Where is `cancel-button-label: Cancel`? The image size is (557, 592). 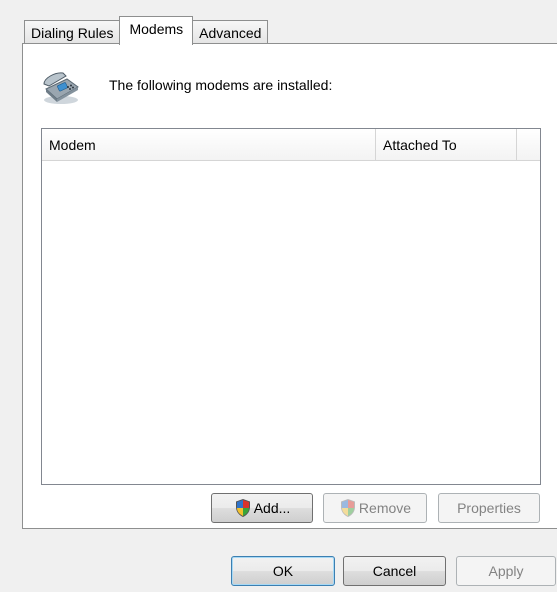 cancel-button-label: Cancel is located at coordinates (394, 571).